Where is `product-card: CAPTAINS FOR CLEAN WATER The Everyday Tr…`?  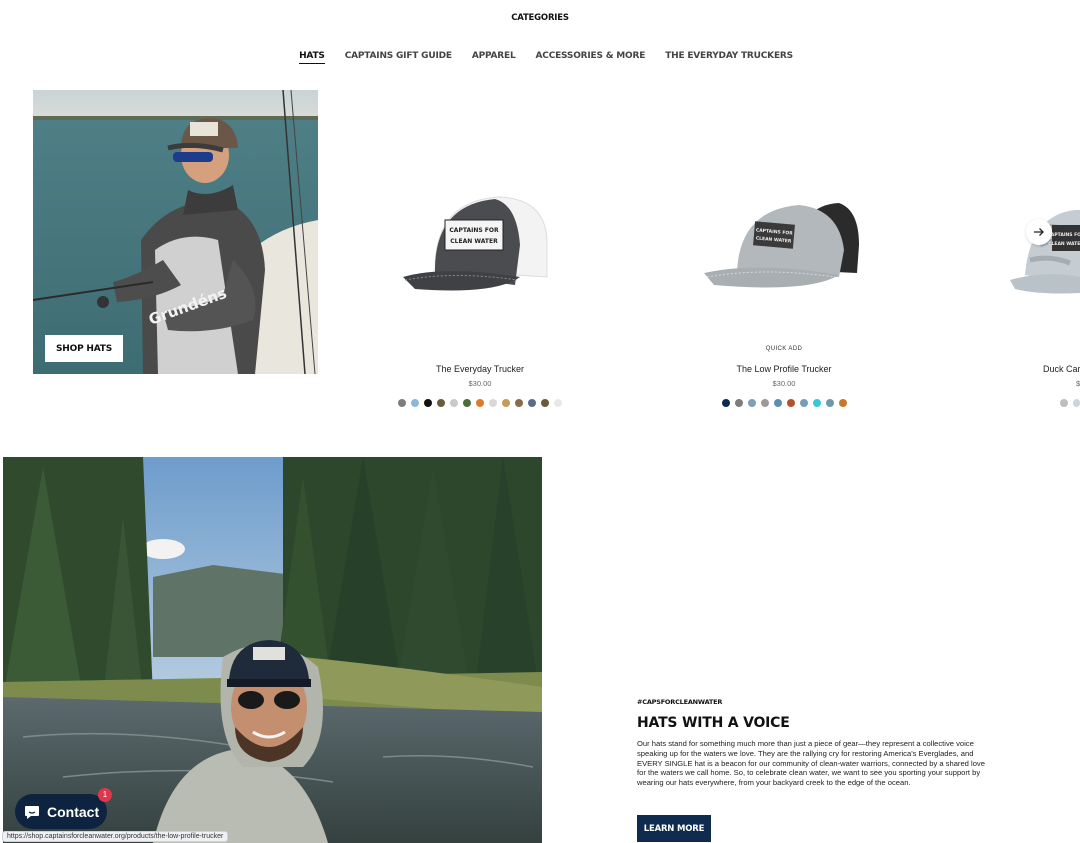 product-card: CAPTAINS FOR CLEAN WATER The Everyday Tr… is located at coordinates (480, 278).